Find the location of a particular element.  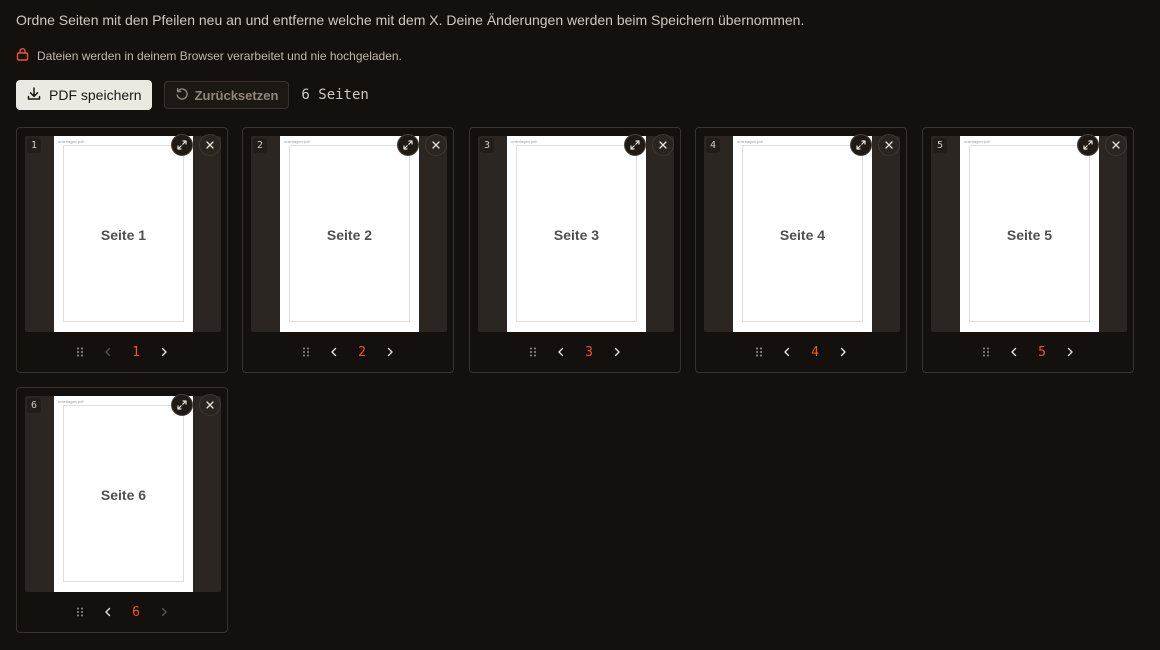

page-preview: unterlagen.pdf Seite 4 is located at coordinates (802, 234).